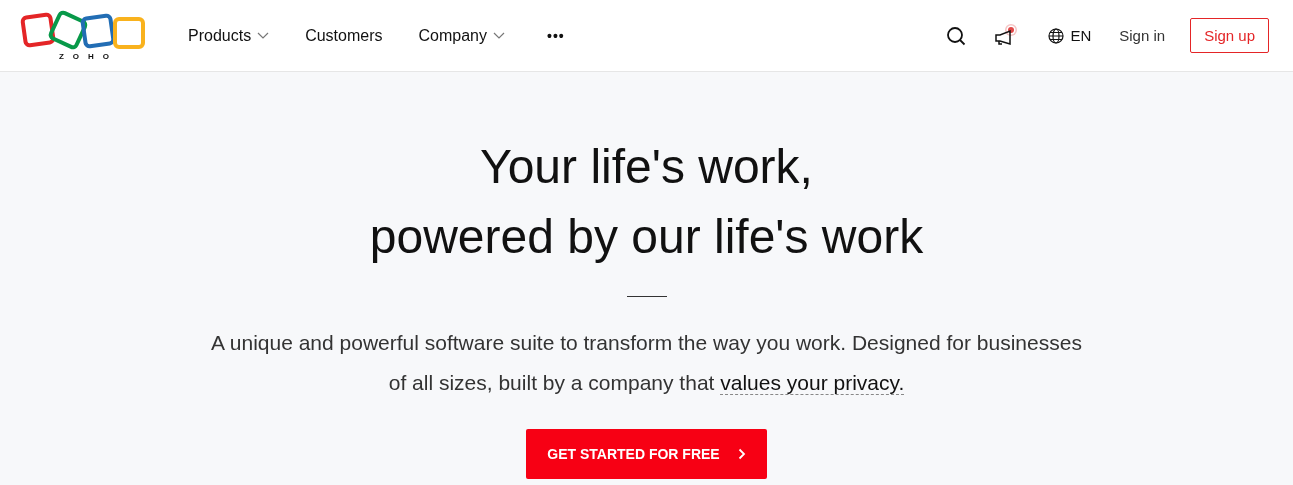 Image resolution: width=1293 pixels, height=485 pixels. I want to click on privacy-link: values your privacy., so click(812, 383).